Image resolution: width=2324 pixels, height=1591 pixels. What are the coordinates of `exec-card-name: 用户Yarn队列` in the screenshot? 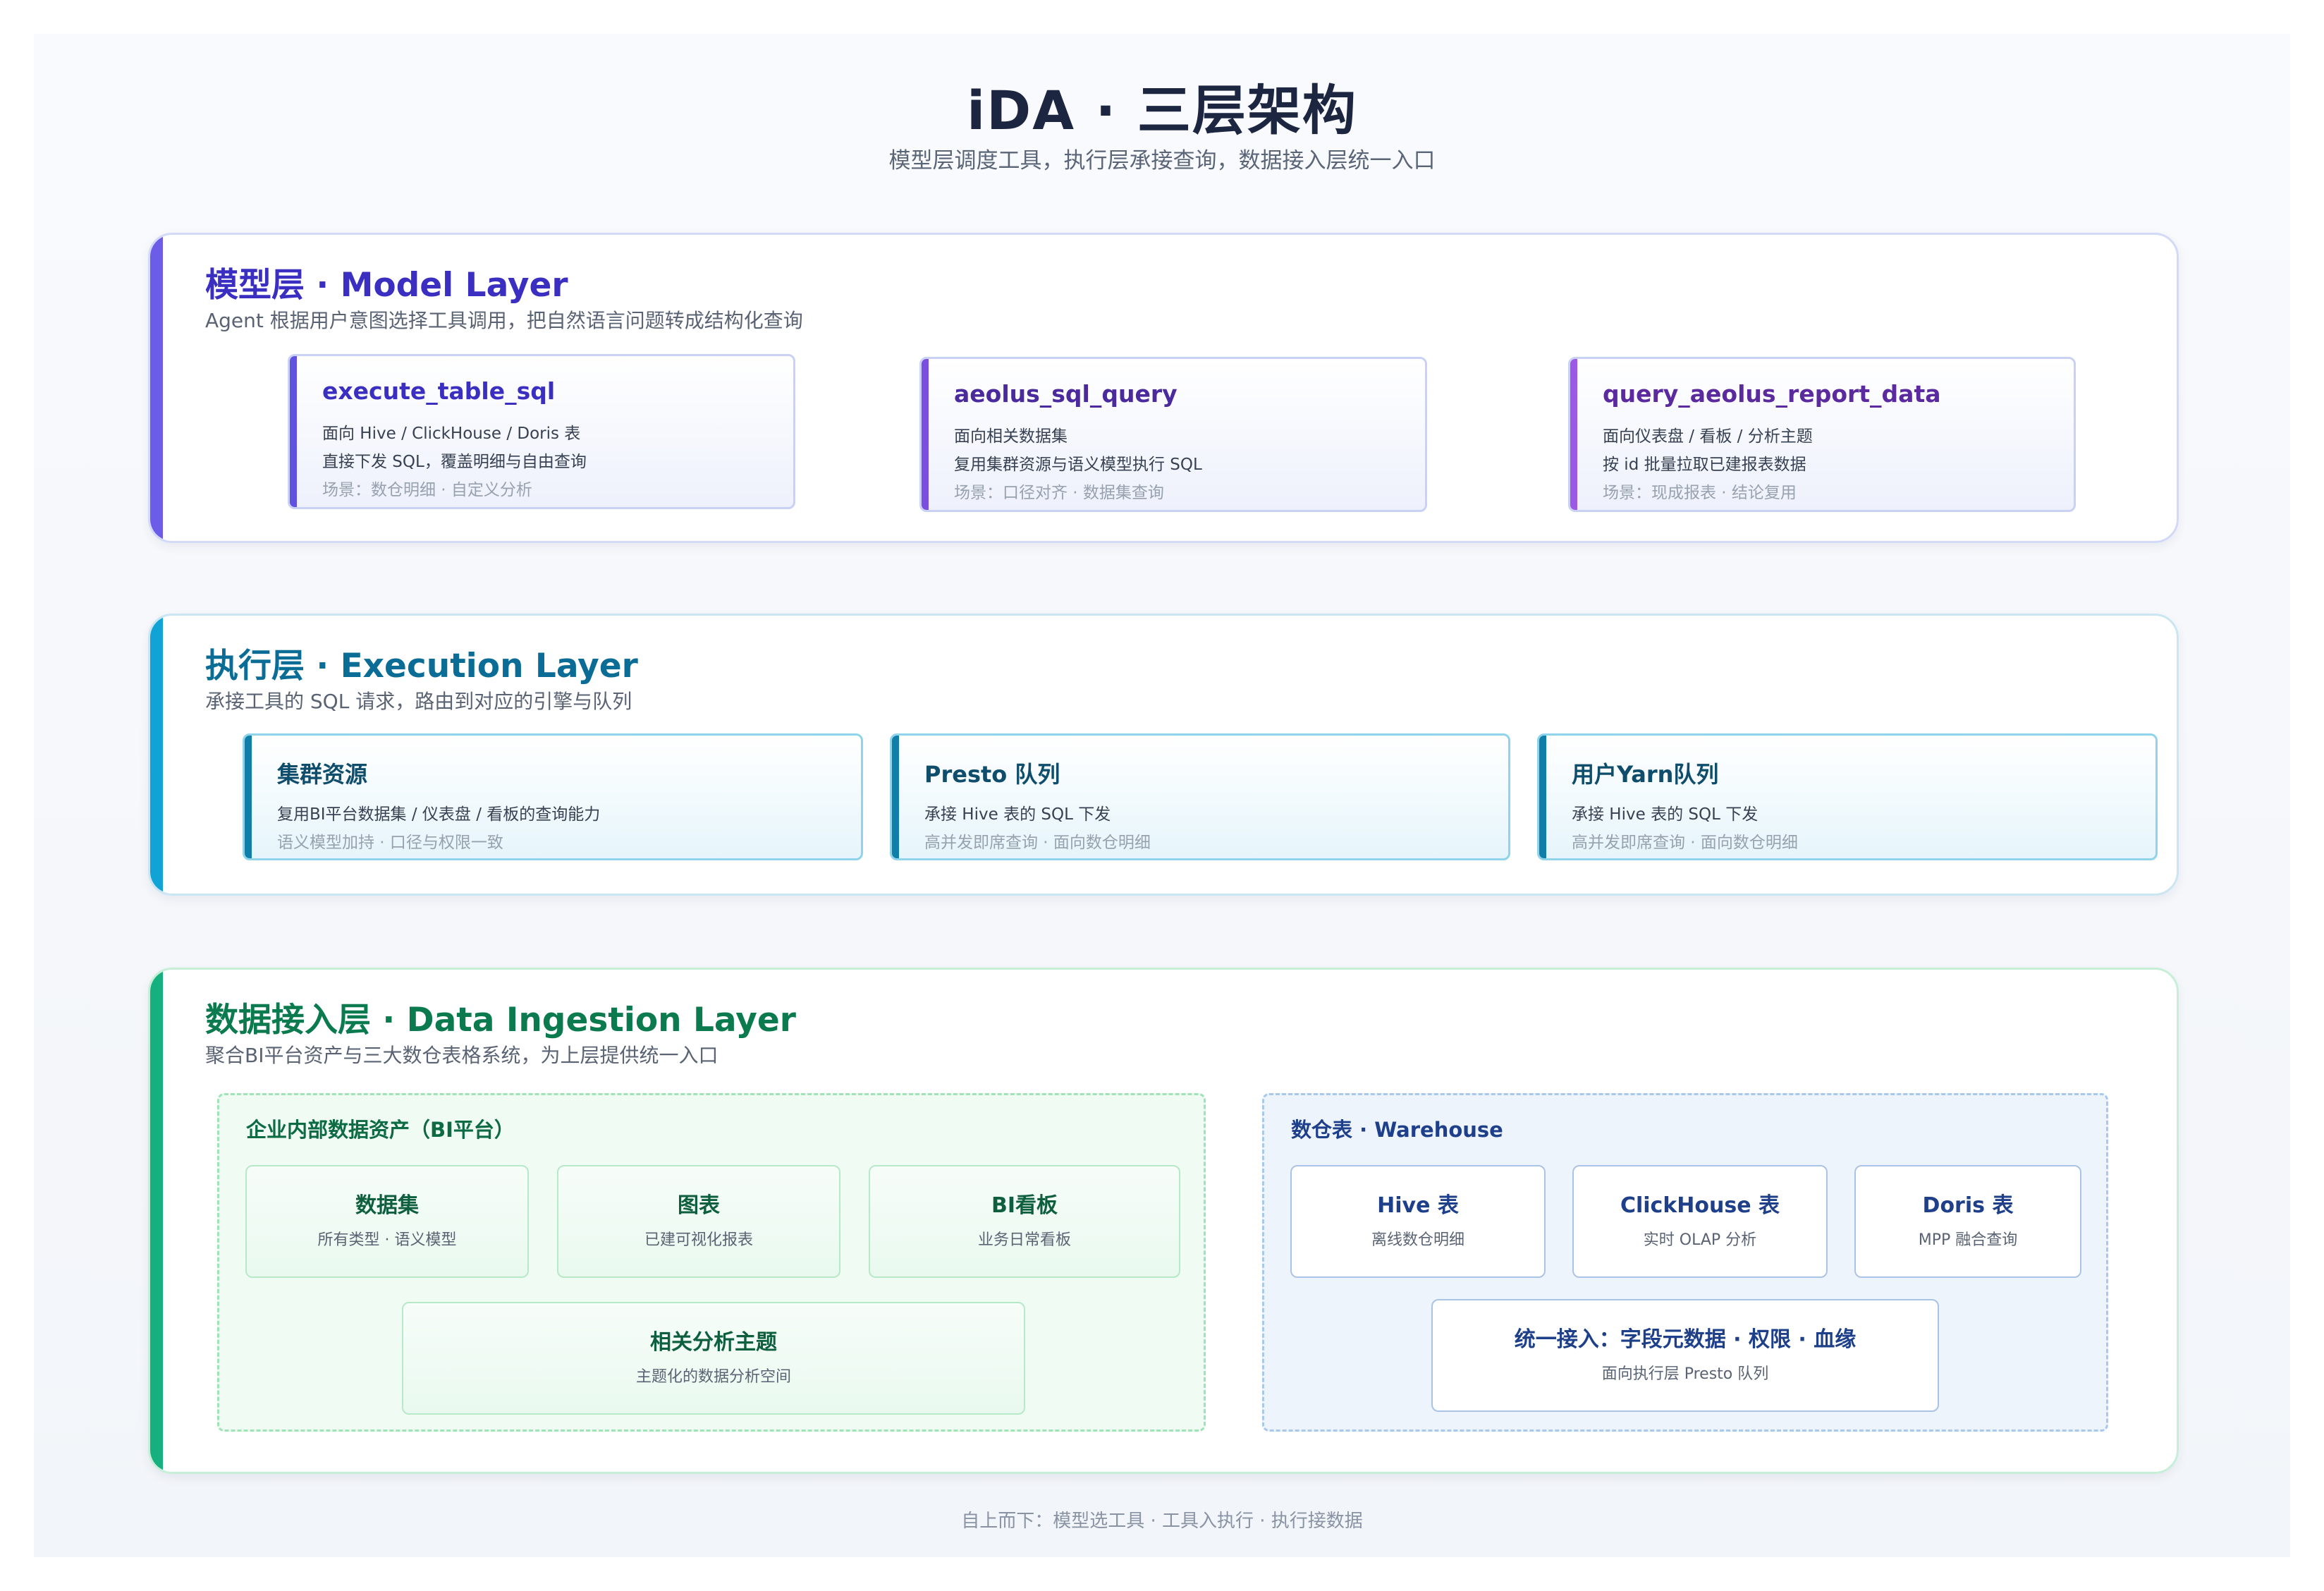 It's located at (1645, 774).